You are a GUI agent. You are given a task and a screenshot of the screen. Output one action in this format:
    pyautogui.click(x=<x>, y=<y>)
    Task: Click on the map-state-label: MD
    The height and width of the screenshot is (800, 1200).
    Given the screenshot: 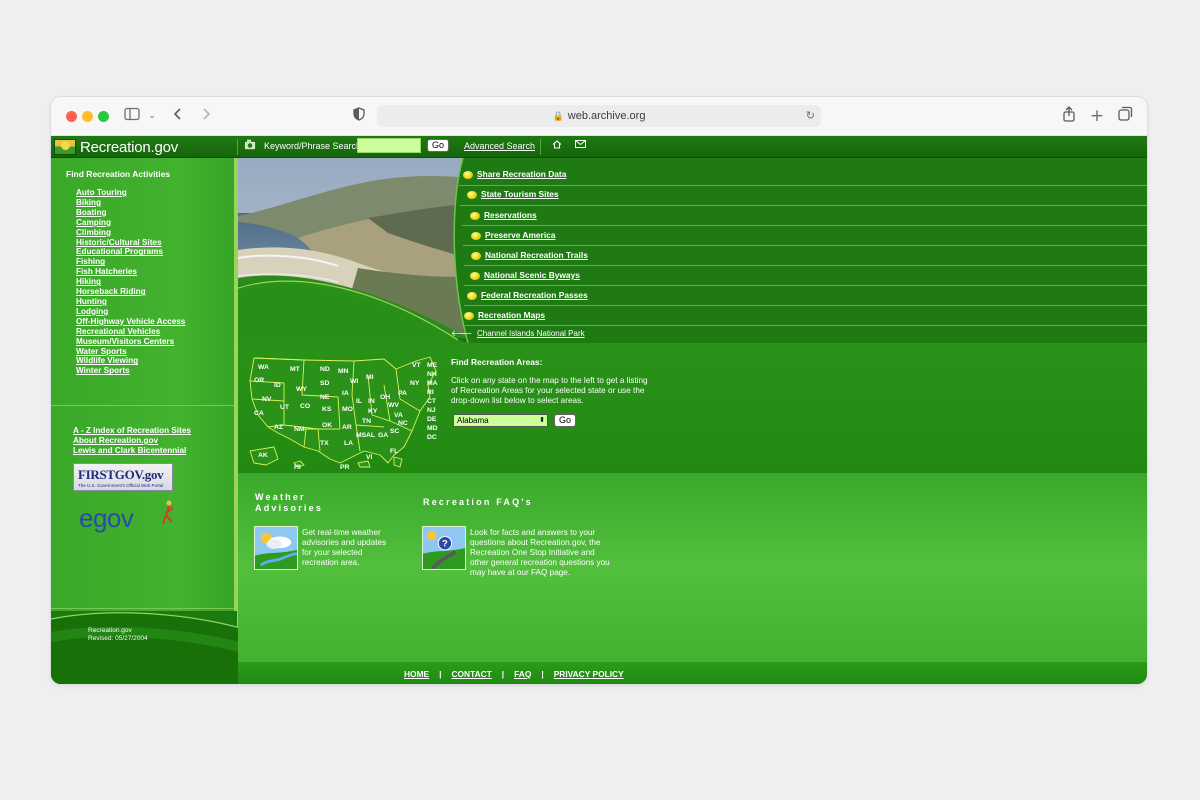 What is the action you would take?
    pyautogui.click(x=432, y=428)
    